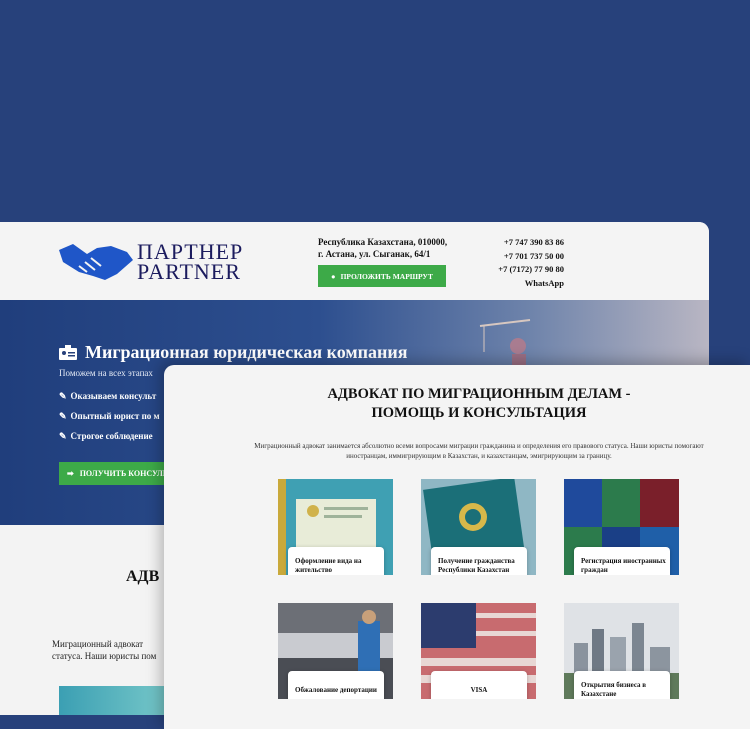 The height and width of the screenshot is (729, 750). I want to click on hero-title: Миграционная юридическая компания, so click(233, 352).